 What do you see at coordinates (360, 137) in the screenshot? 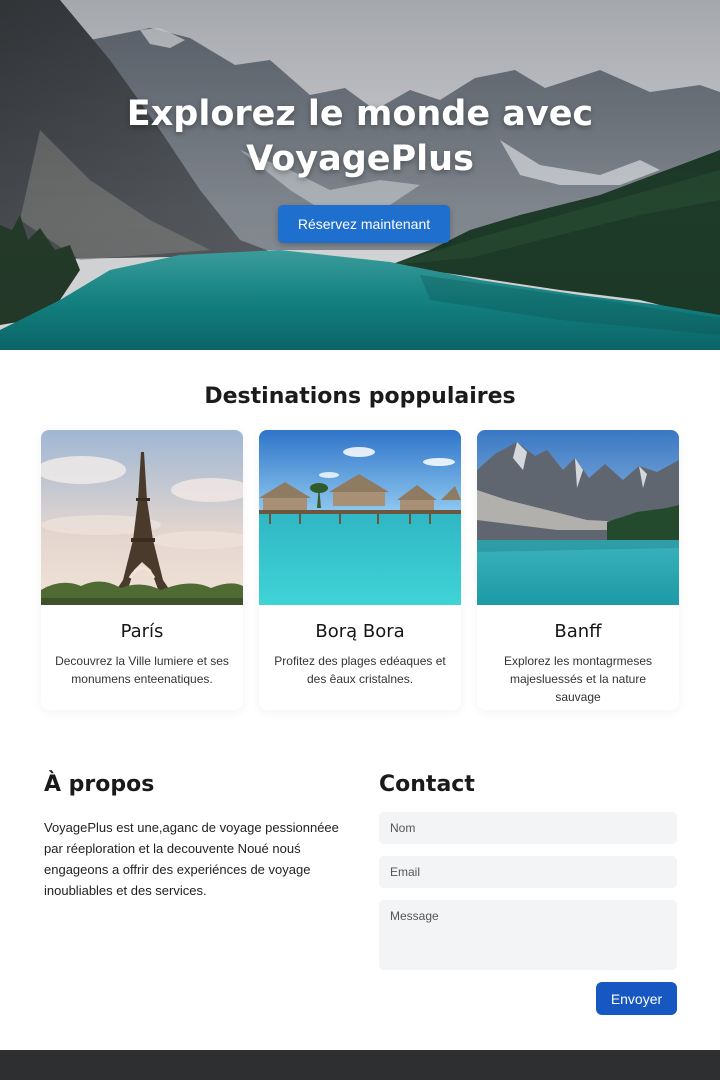
I see `hero-title: Explorez le monde avec VoyagePlus` at bounding box center [360, 137].